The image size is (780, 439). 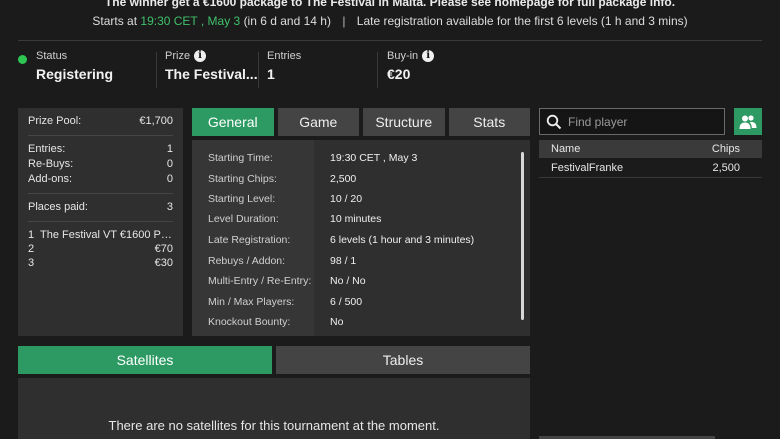 What do you see at coordinates (403, 56) in the screenshot?
I see `buyin-label: Buy-in` at bounding box center [403, 56].